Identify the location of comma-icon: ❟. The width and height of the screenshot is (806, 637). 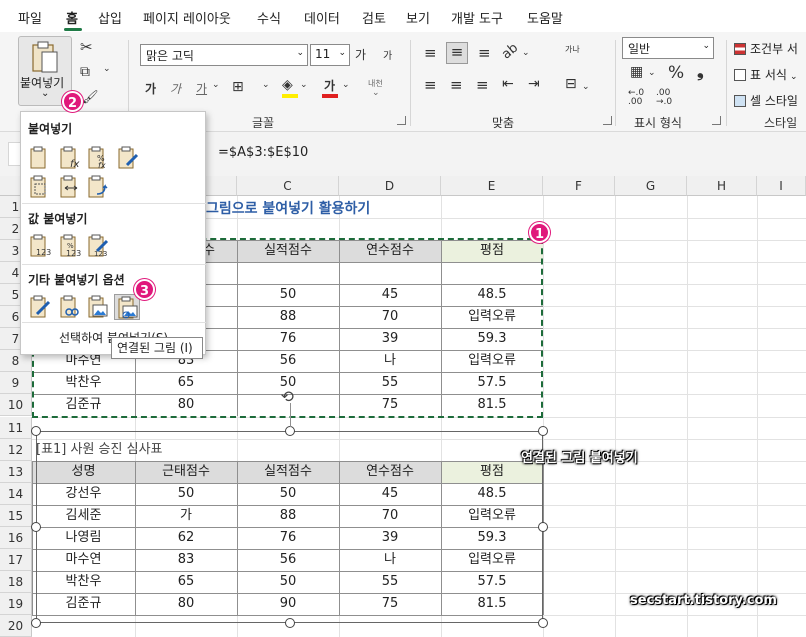
(700, 72).